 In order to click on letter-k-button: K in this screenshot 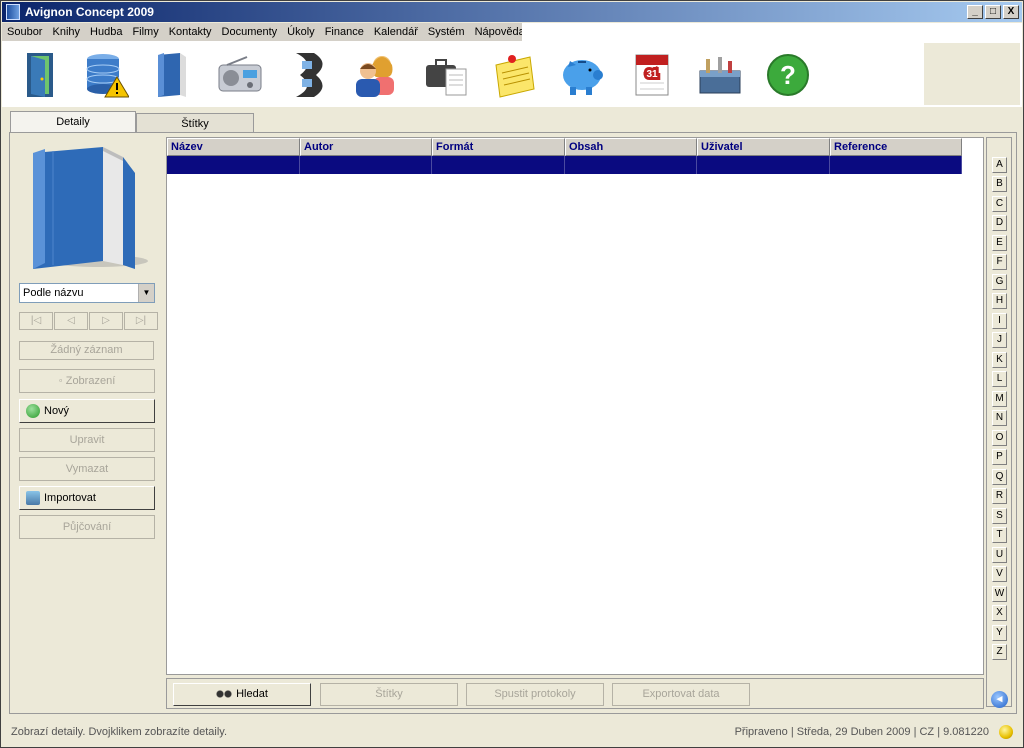, I will do `click(999, 360)`.